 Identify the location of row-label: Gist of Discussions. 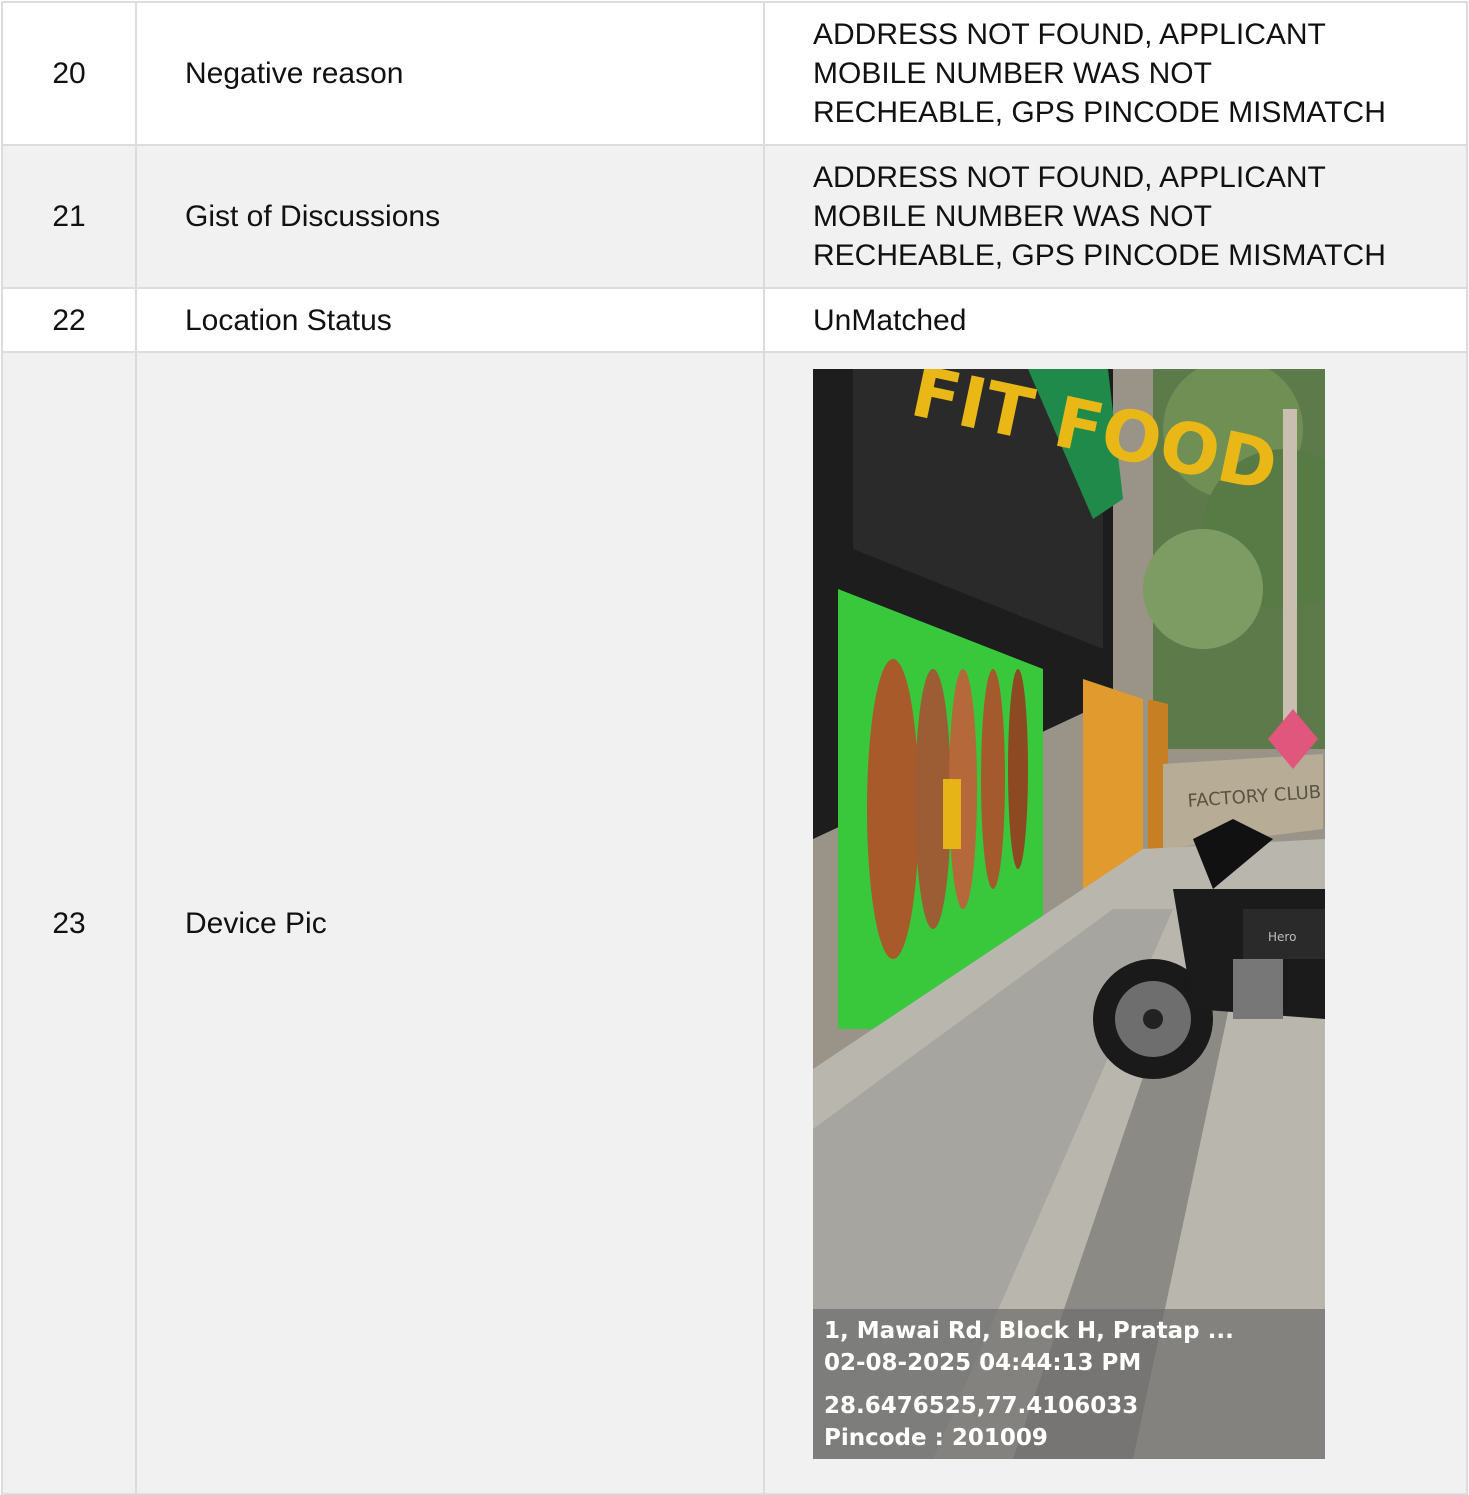
(450, 216).